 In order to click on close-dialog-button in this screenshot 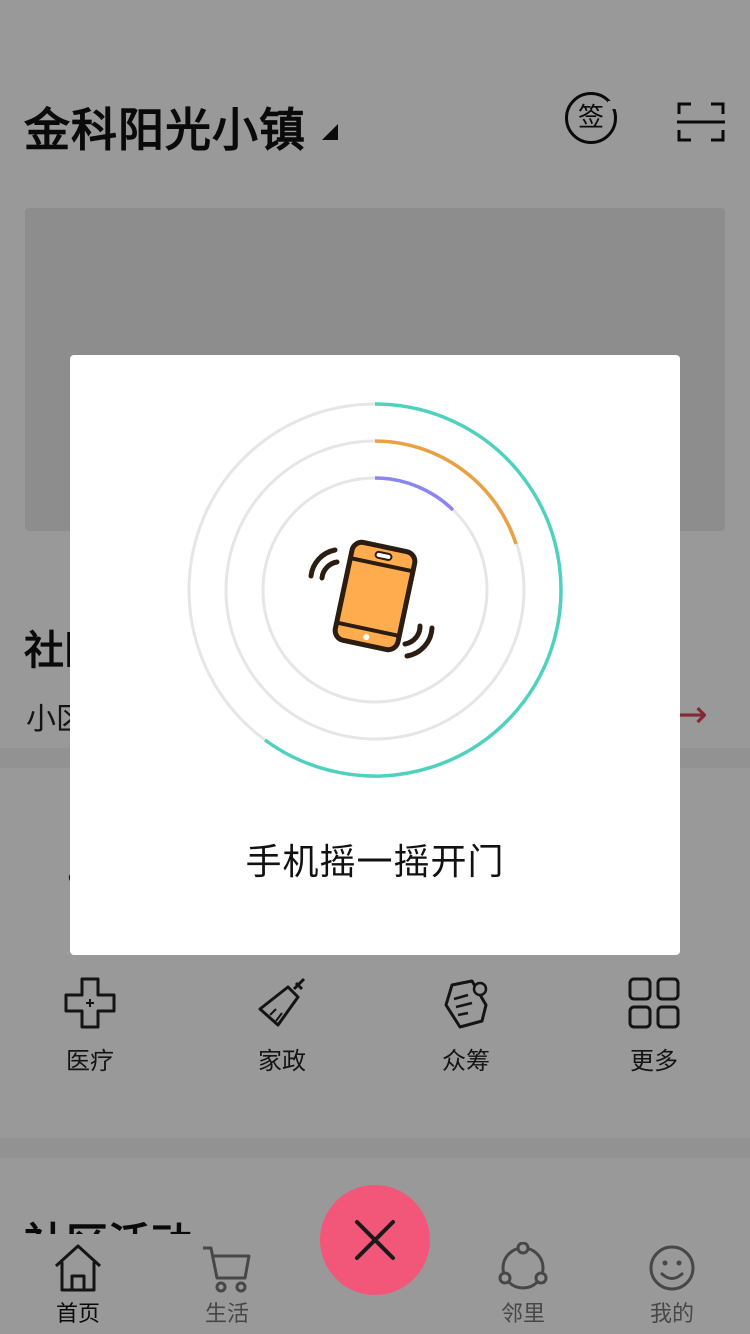, I will do `click(375, 1240)`.